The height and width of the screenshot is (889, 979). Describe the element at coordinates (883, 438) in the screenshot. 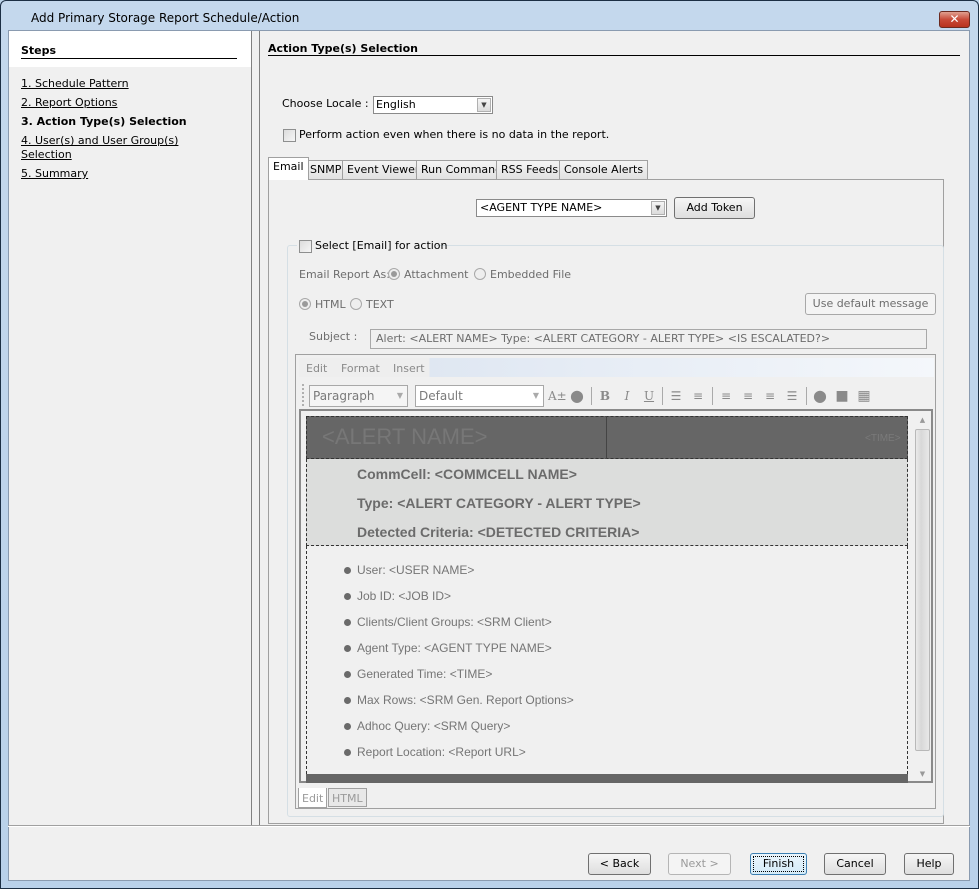

I see `doc-time: <TIME>` at that location.